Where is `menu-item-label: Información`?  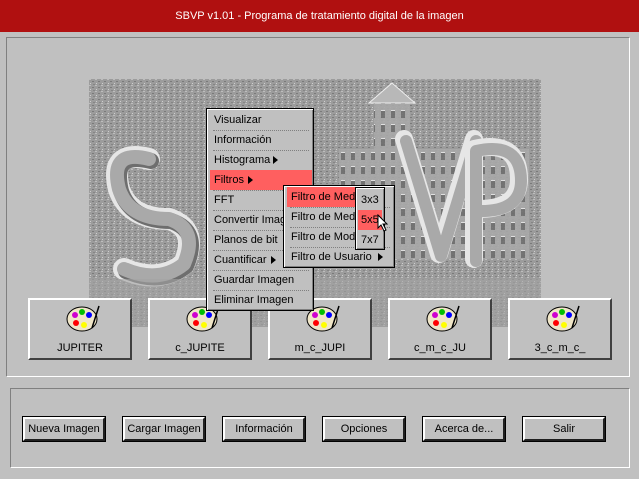 menu-item-label: Información is located at coordinates (243, 140).